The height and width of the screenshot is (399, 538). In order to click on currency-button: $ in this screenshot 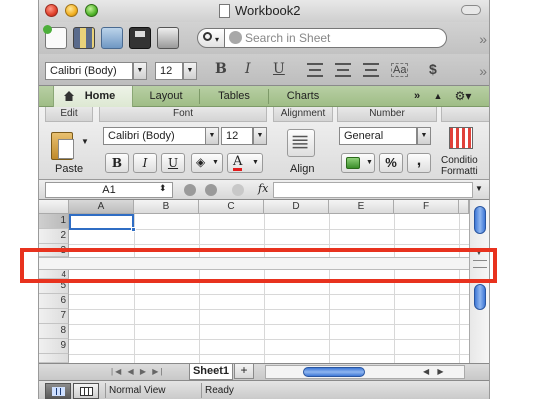, I will do `click(433, 69)`.